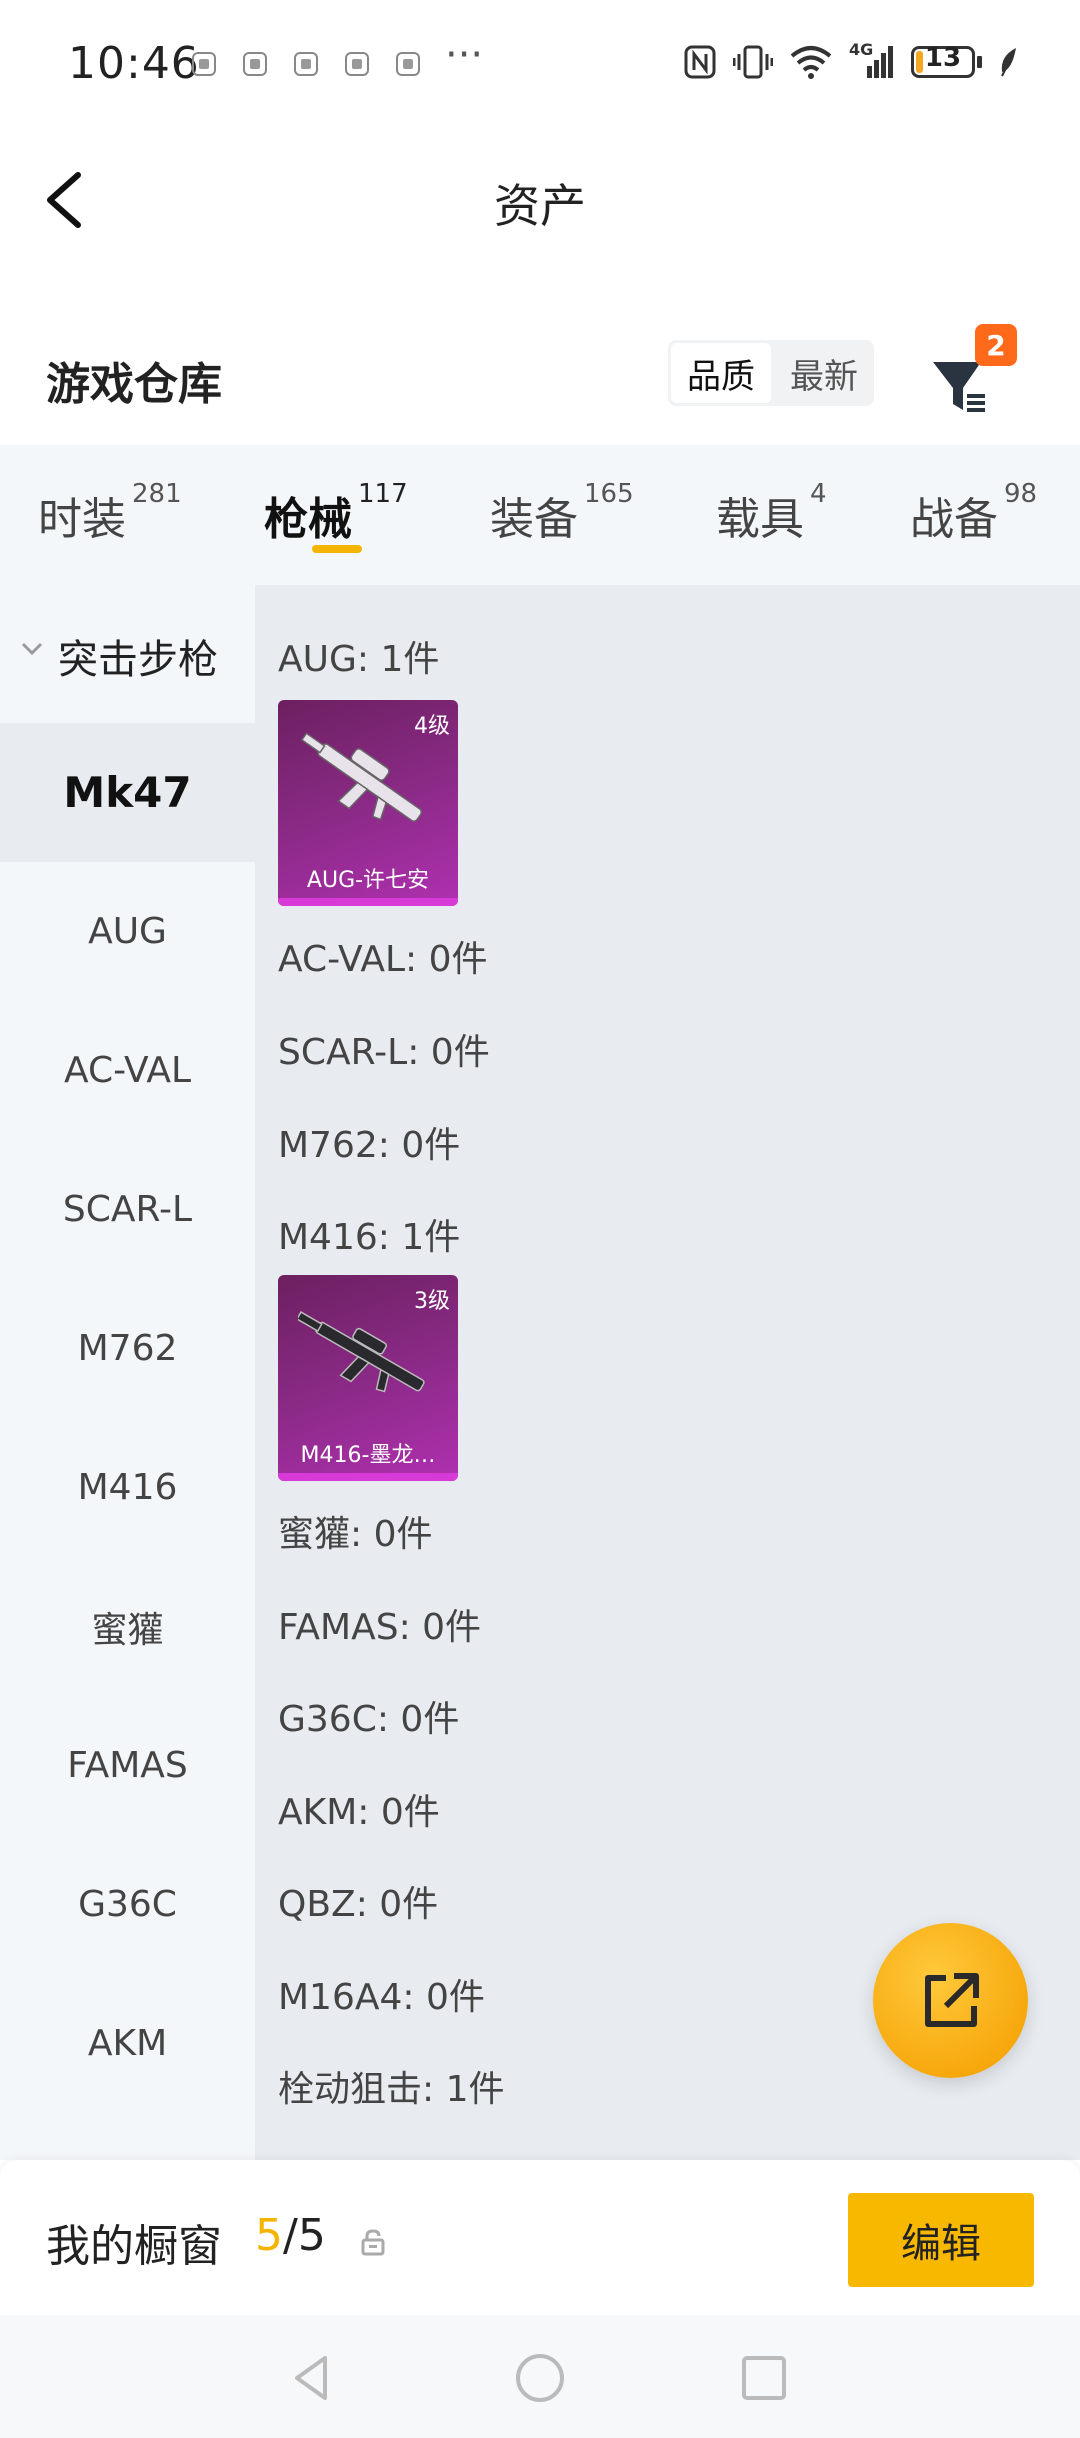 This screenshot has height=2438, width=1080. Describe the element at coordinates (127, 1904) in the screenshot. I see `sidebar-item-g36c: G36C` at that location.